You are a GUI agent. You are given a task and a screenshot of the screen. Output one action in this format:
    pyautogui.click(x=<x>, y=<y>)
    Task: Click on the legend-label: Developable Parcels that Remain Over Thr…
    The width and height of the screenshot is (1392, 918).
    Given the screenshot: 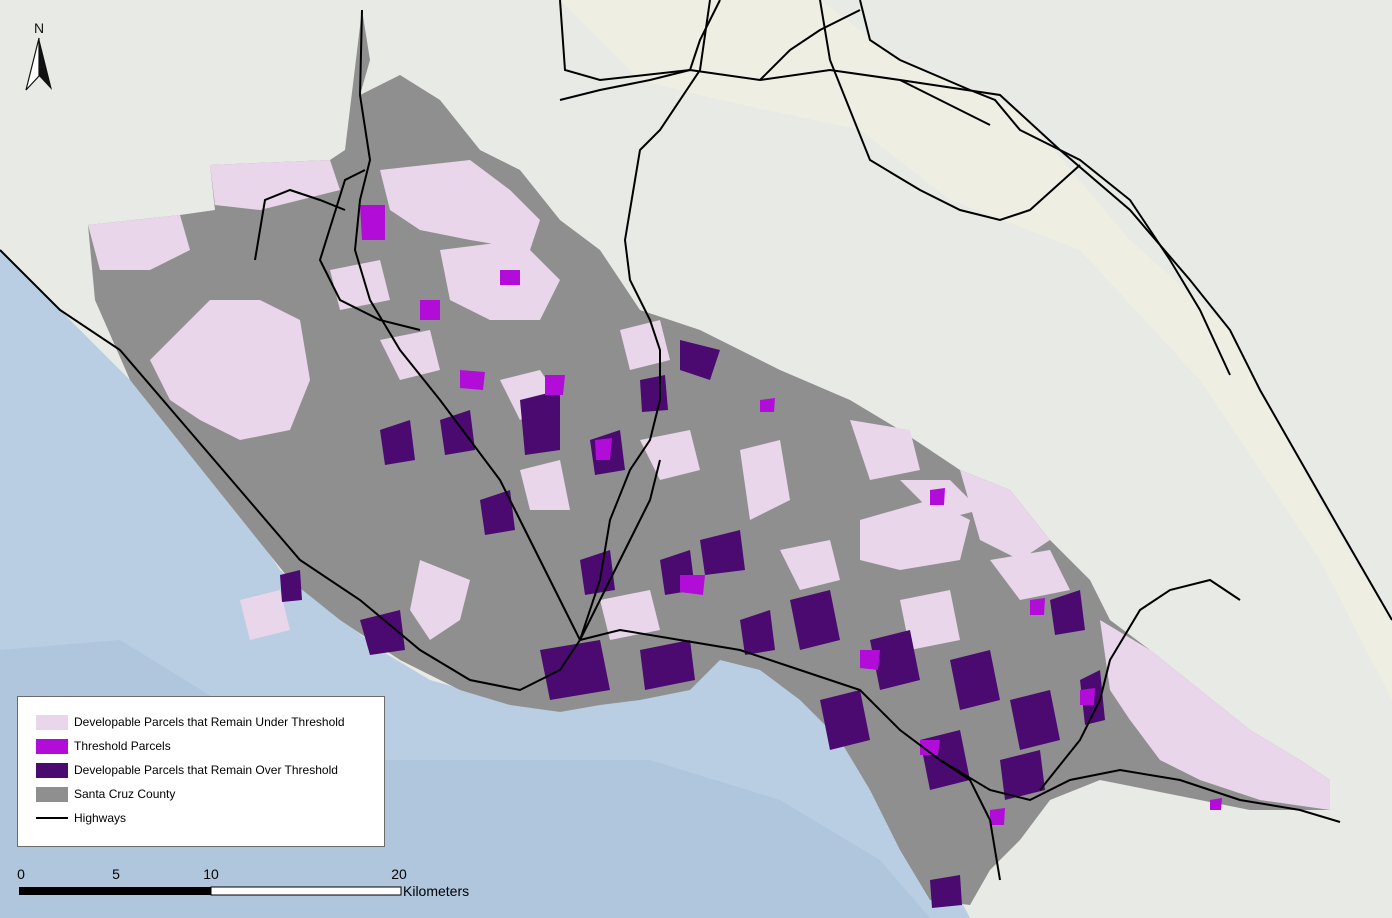 What is the action you would take?
    pyautogui.click(x=206, y=770)
    